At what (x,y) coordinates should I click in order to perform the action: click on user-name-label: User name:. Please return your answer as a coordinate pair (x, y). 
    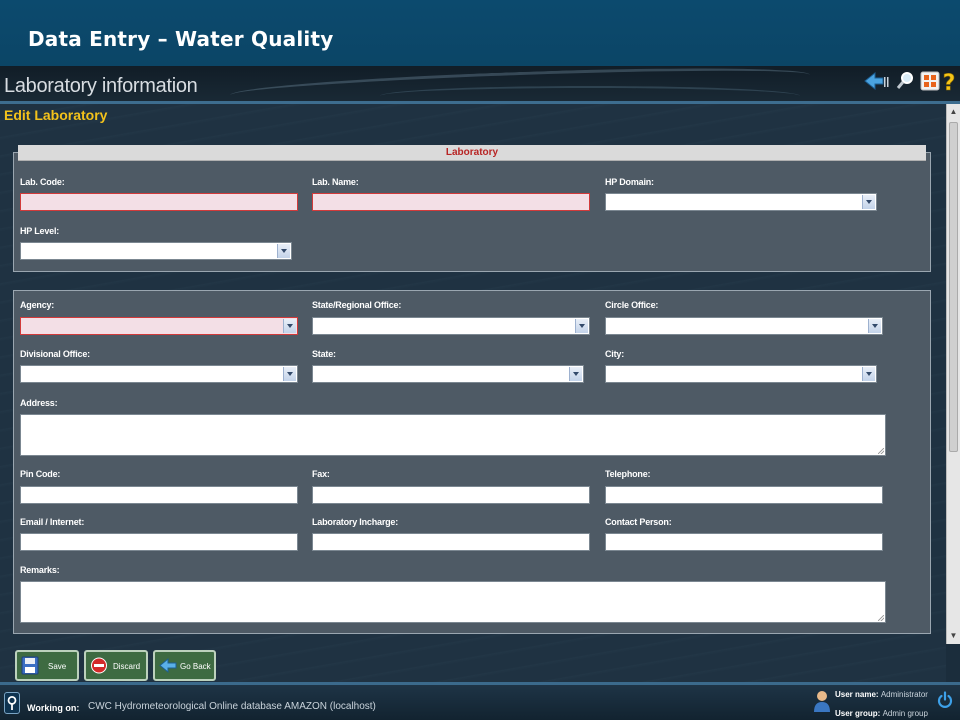
    Looking at the image, I should click on (857, 694).